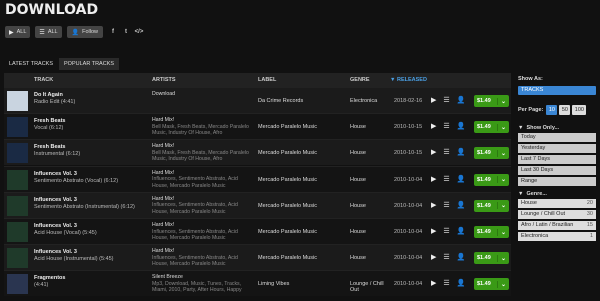 The image size is (600, 301). Describe the element at coordinates (164, 80) in the screenshot. I see `col-artists: ARTISTS` at that location.